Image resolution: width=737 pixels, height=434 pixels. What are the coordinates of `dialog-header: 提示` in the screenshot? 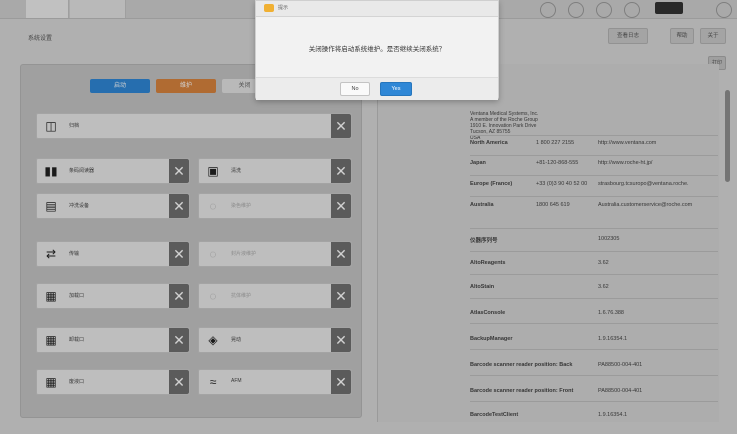 It's located at (377, 9).